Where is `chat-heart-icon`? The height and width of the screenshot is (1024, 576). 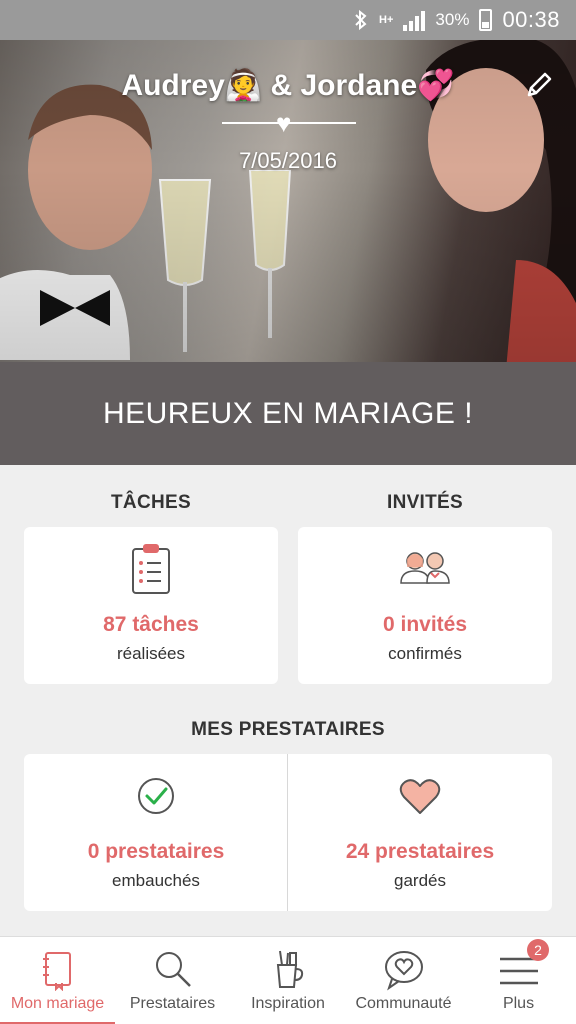 chat-heart-icon is located at coordinates (403, 971).